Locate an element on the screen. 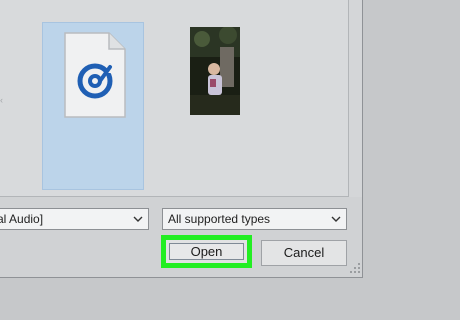  file-item-audio is located at coordinates (93, 106).